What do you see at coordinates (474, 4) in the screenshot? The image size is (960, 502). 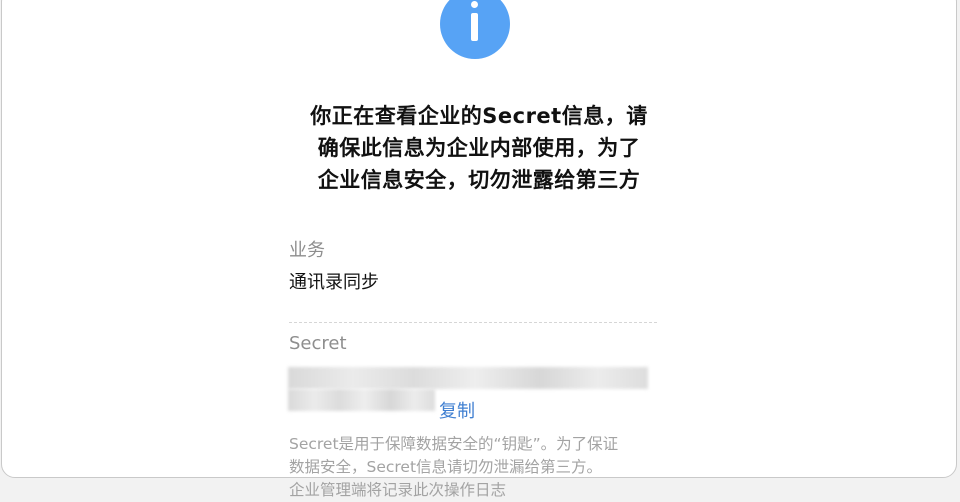 I see `info-icon-dot` at bounding box center [474, 4].